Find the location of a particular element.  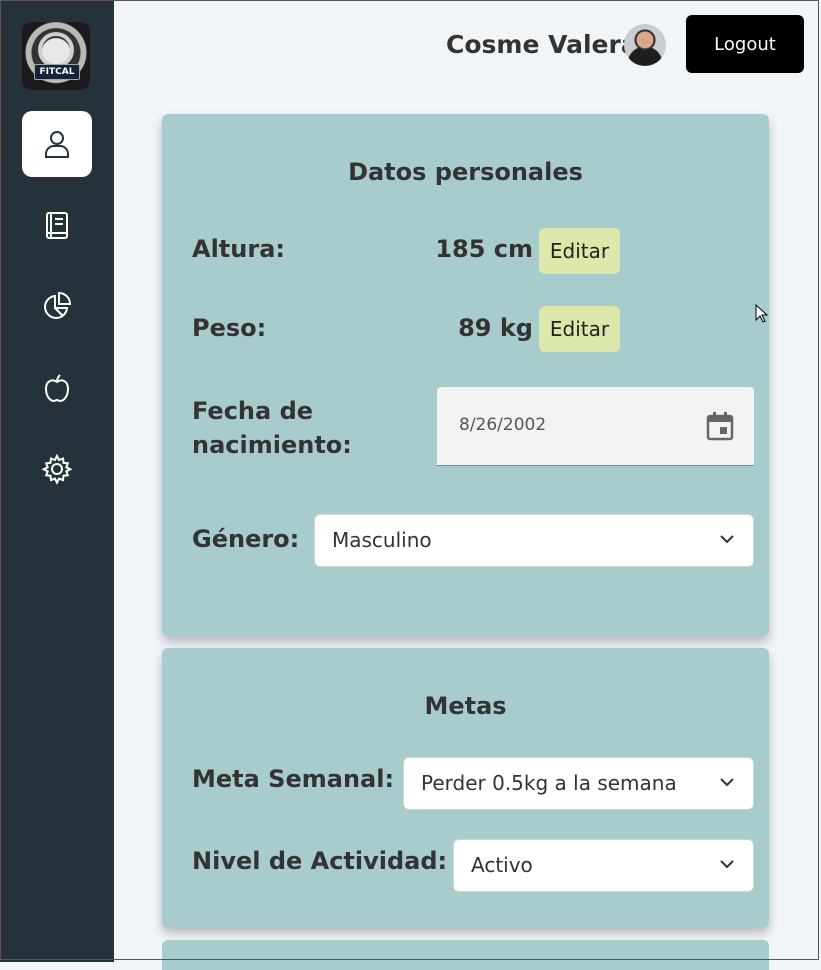

personal-data-title: Datos personales is located at coordinates (465, 172).